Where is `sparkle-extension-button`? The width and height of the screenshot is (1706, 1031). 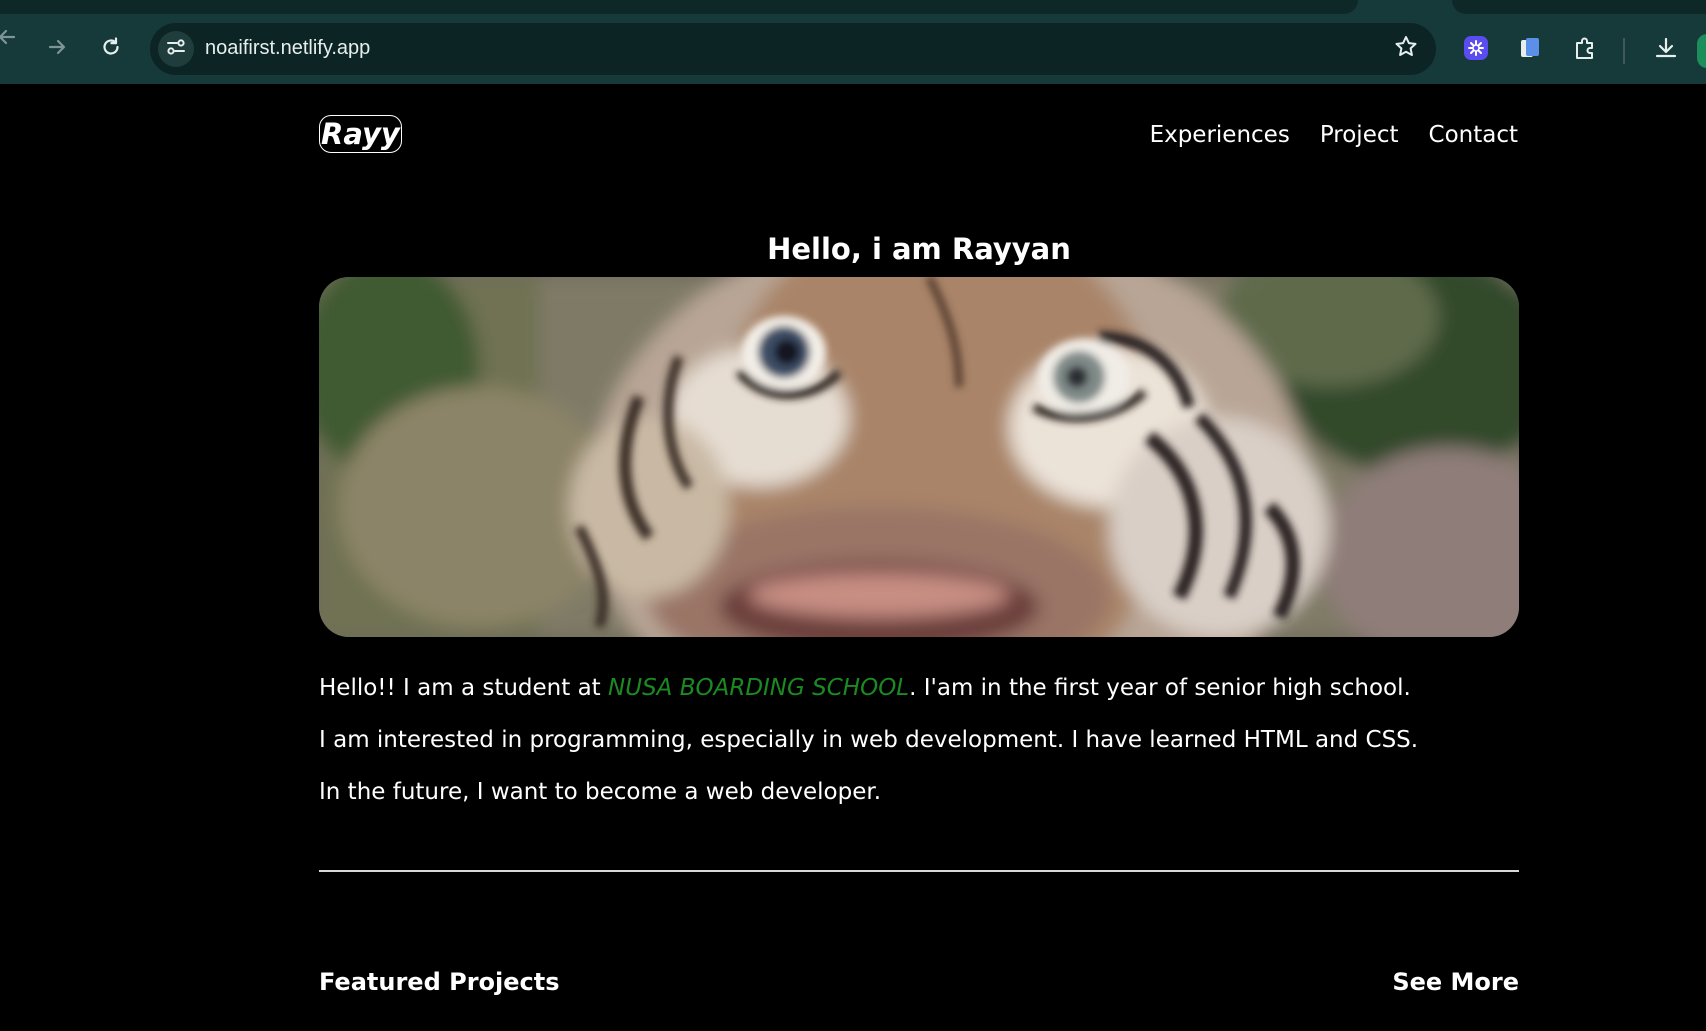
sparkle-extension-button is located at coordinates (1476, 50).